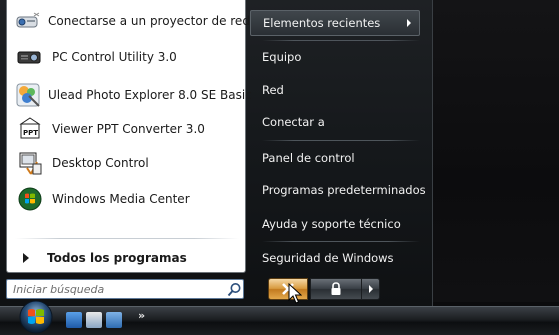 This screenshot has width=559, height=335. What do you see at coordinates (26, 258) in the screenshot?
I see `all-programs-arrow-icon` at bounding box center [26, 258].